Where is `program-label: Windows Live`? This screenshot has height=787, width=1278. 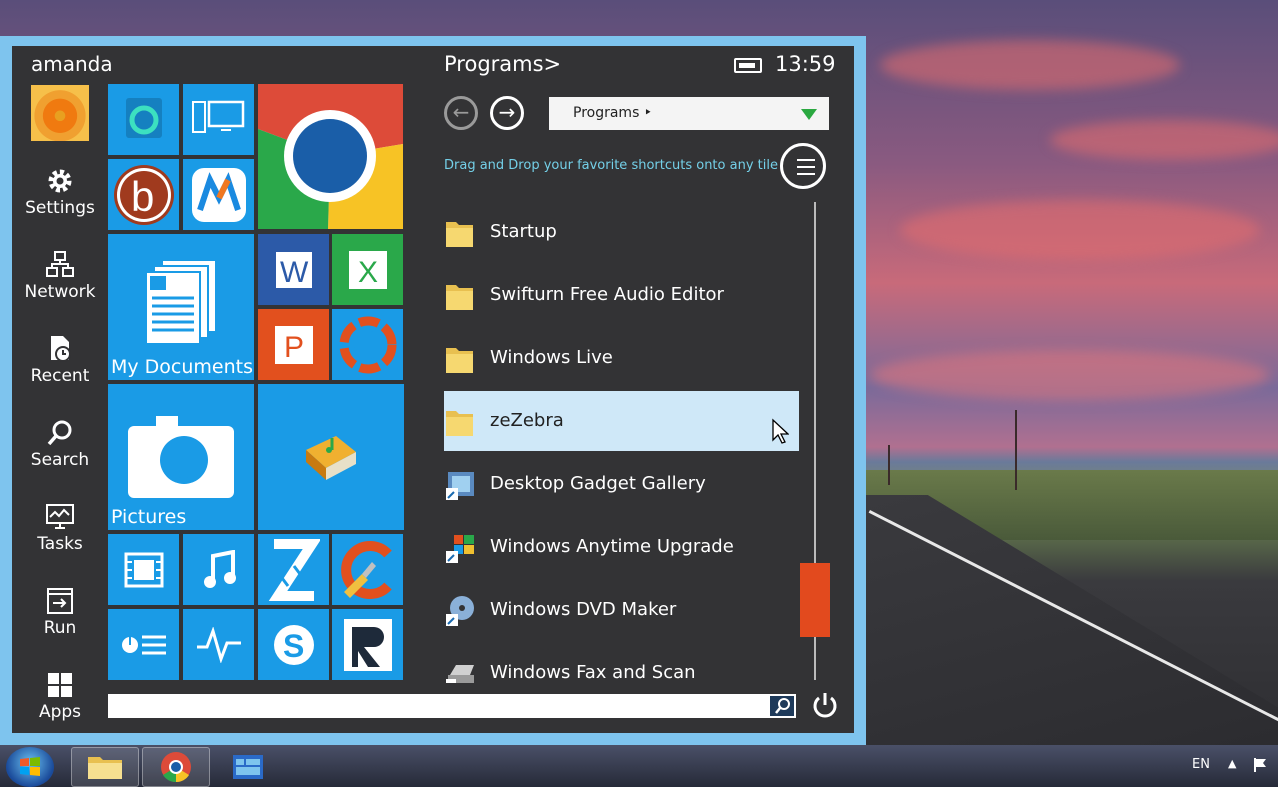 program-label: Windows Live is located at coordinates (551, 357).